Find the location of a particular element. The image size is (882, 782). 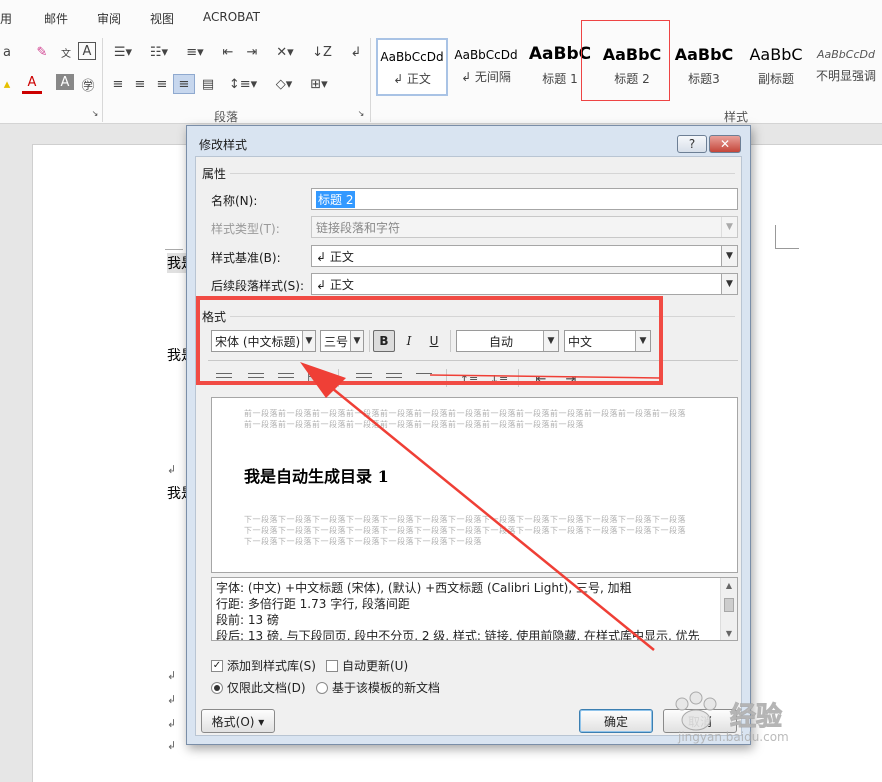

scroll-up-icon: ▲ is located at coordinates (729, 585).